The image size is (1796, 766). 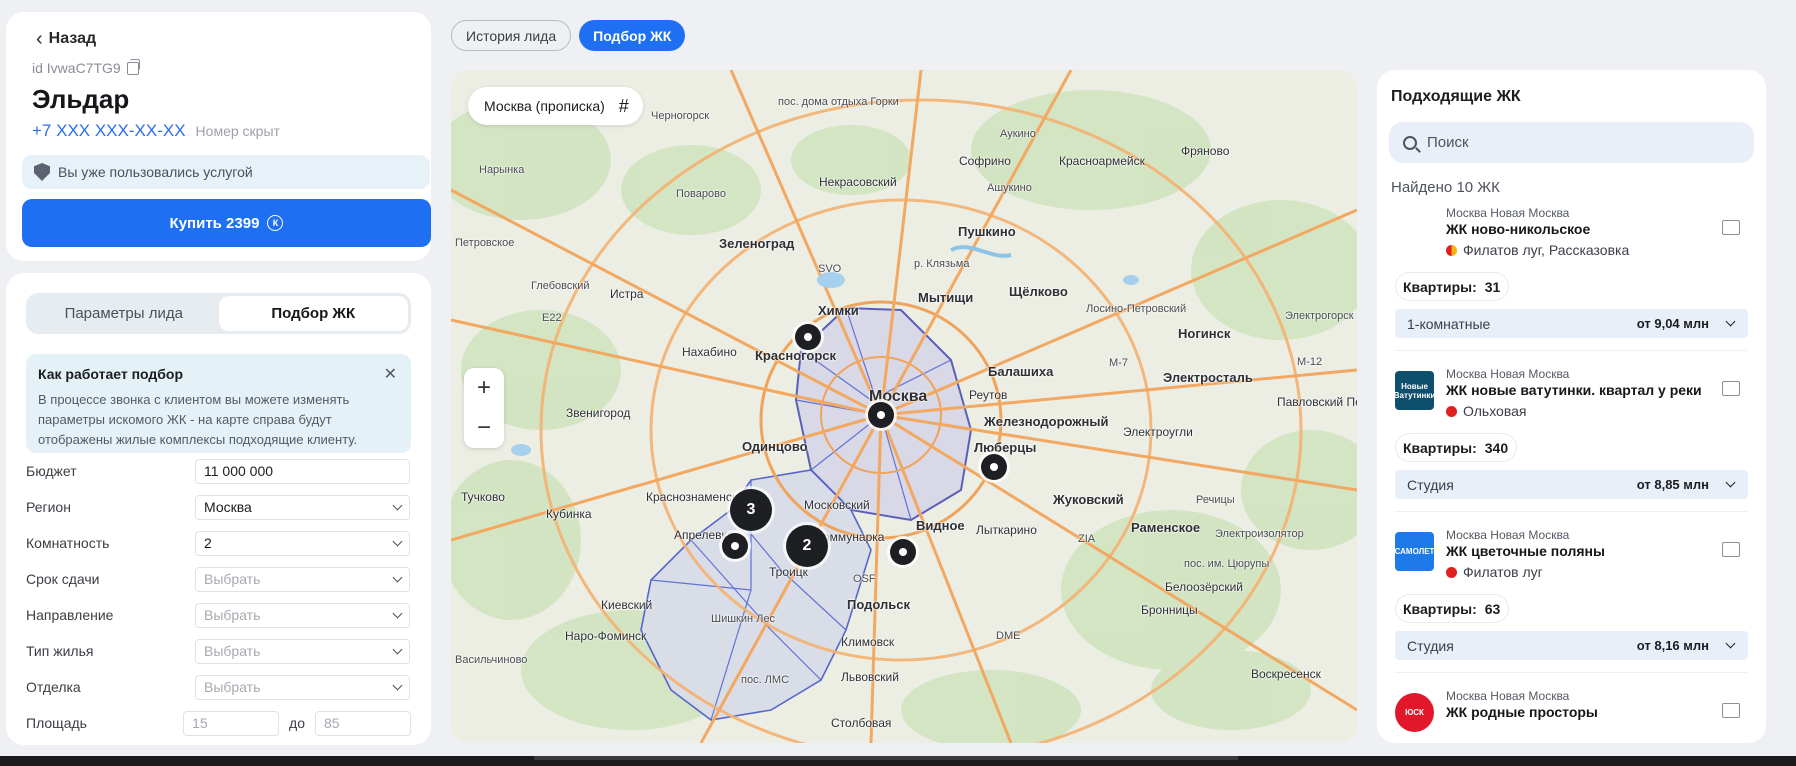 What do you see at coordinates (1577, 142) in the screenshot?
I see `search-input` at bounding box center [1577, 142].